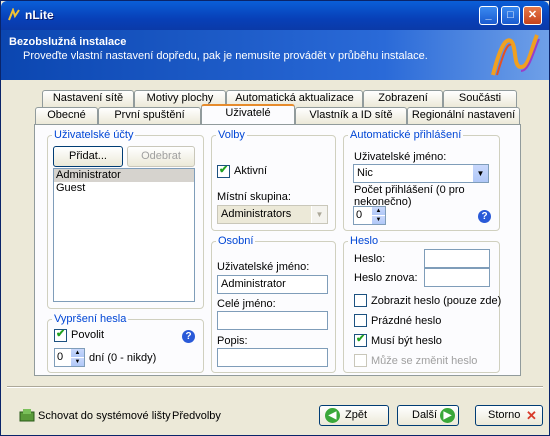  What do you see at coordinates (161, 156) in the screenshot?
I see `remove-user-button: Odebrat` at bounding box center [161, 156].